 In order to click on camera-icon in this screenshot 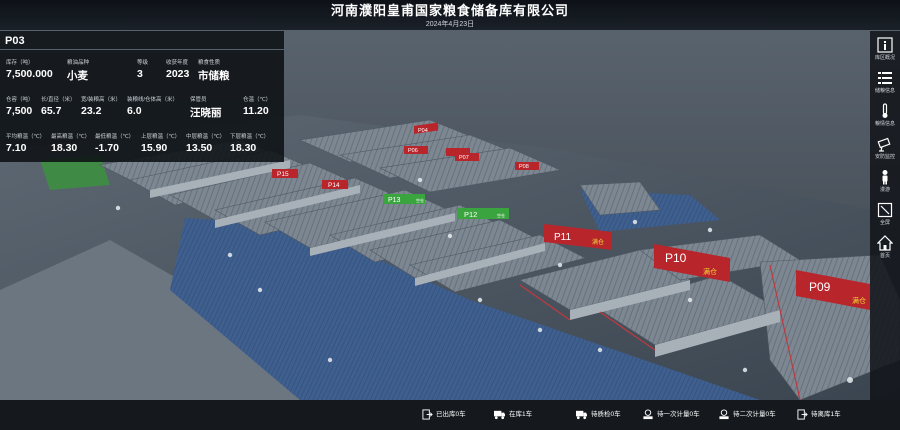, I will do `click(884, 144)`.